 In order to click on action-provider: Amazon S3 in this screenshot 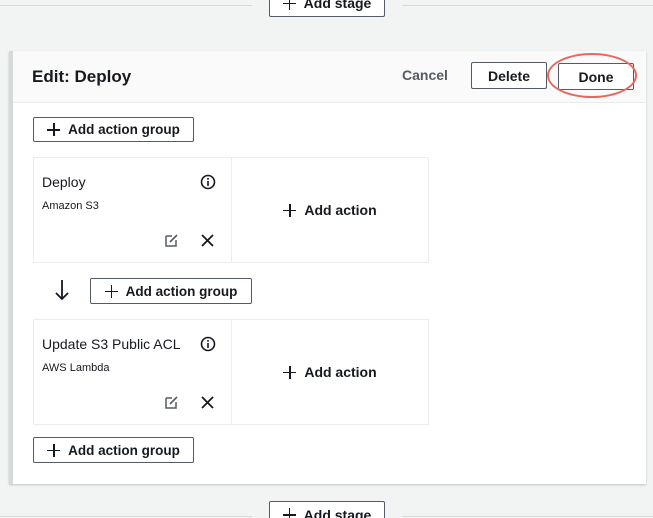, I will do `click(70, 206)`.